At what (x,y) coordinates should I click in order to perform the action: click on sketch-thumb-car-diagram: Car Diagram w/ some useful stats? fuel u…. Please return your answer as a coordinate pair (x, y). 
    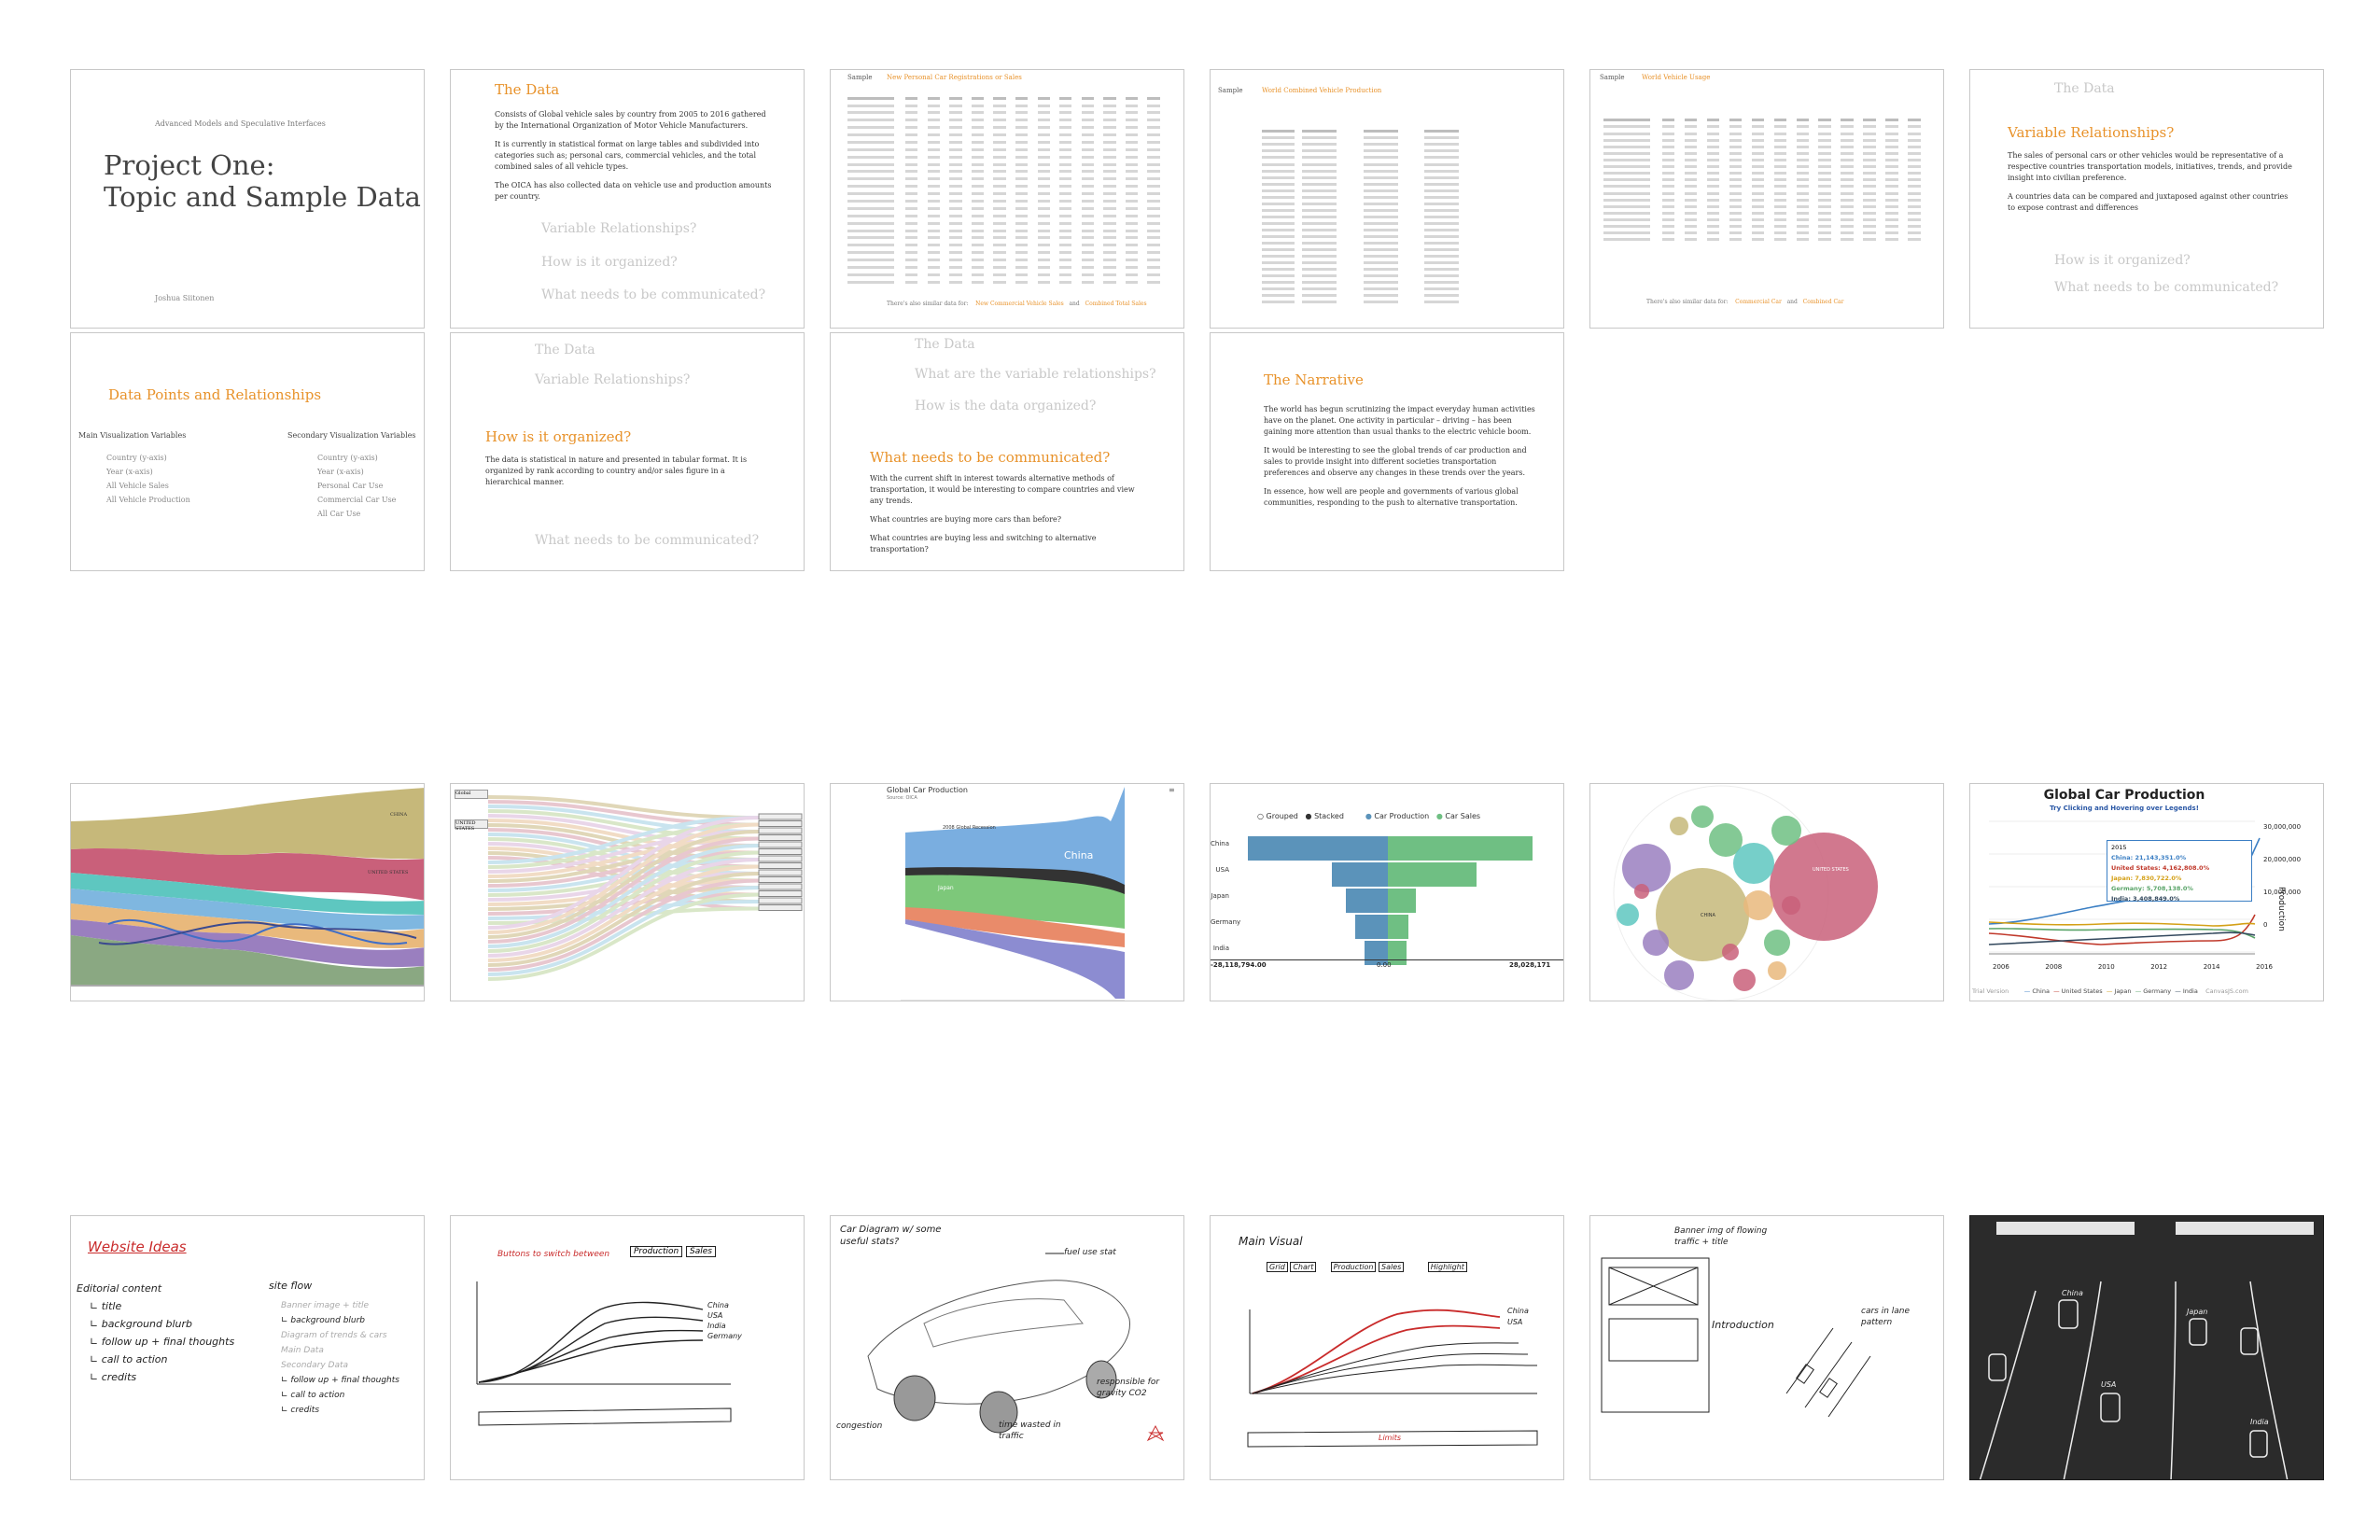
    Looking at the image, I should click on (1007, 1347).